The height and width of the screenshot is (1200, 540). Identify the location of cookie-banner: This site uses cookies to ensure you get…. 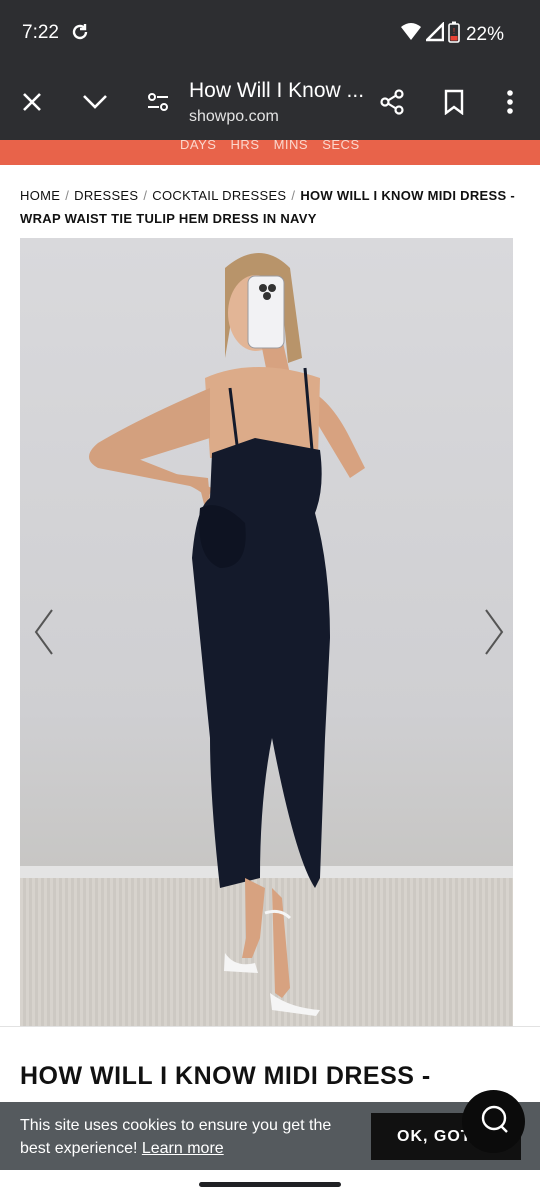
(270, 1136).